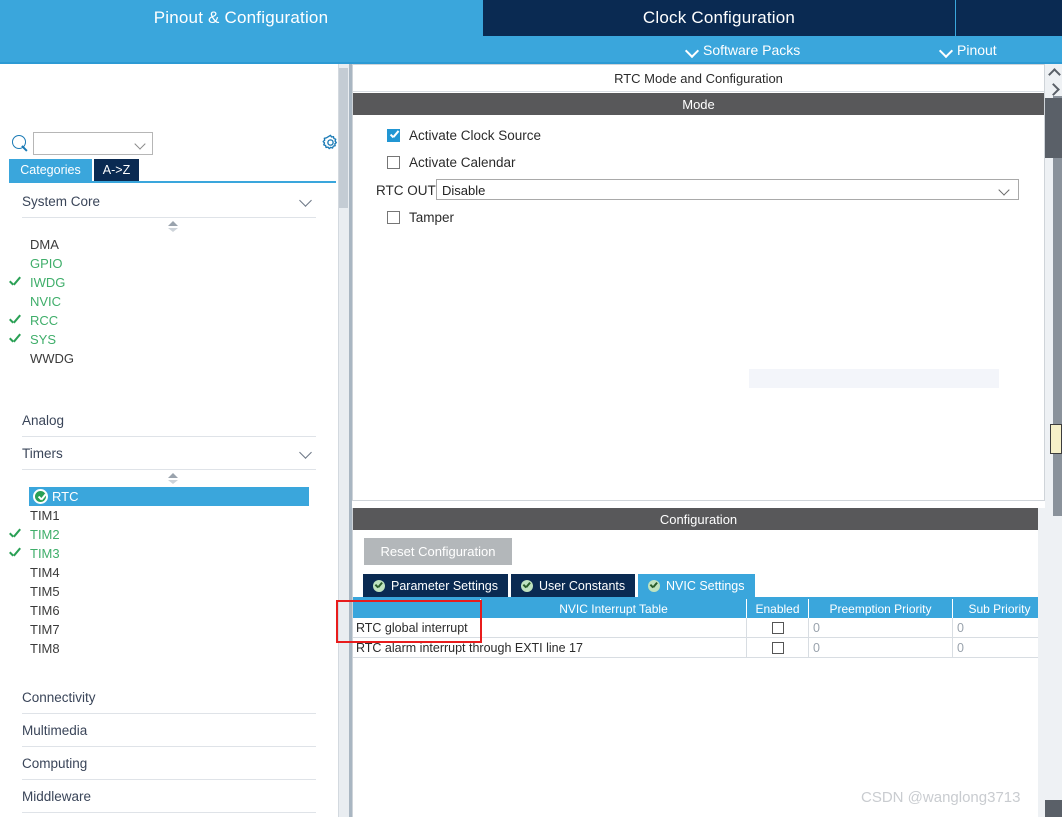 The height and width of the screenshot is (817, 1062). I want to click on main-scrollbar-thumb, so click(1053, 128).